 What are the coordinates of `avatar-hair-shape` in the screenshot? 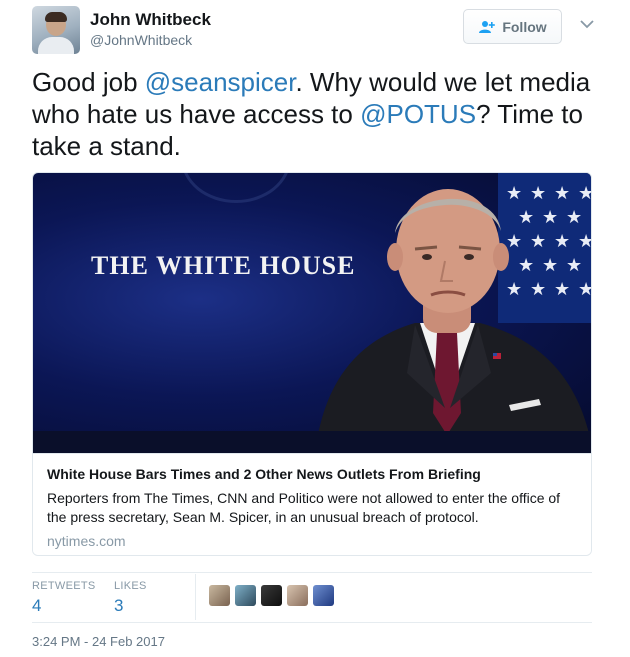 It's located at (56, 17).